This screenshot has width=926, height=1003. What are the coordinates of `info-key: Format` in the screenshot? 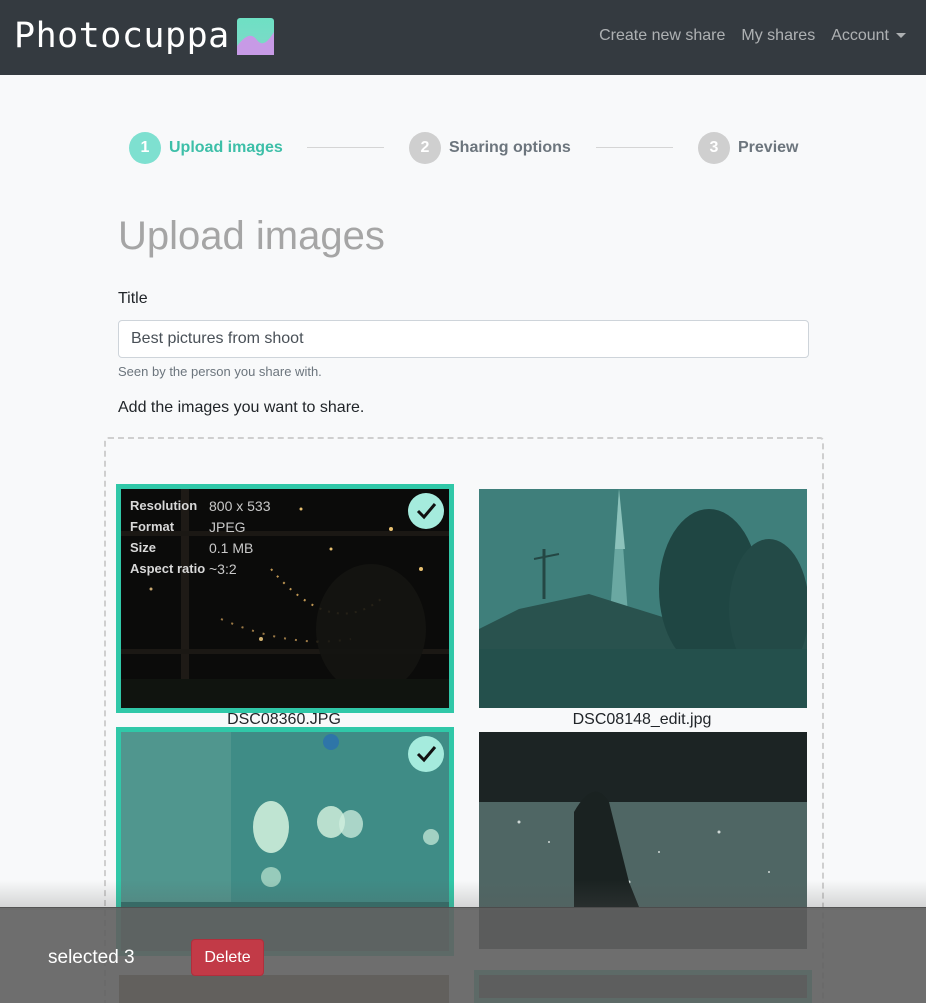 It's located at (152, 526).